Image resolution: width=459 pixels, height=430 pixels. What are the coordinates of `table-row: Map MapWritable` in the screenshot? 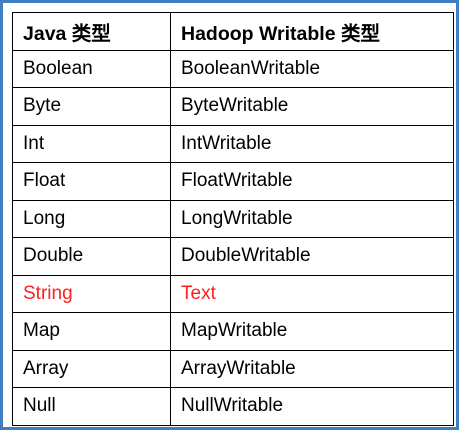 It's located at (233, 331).